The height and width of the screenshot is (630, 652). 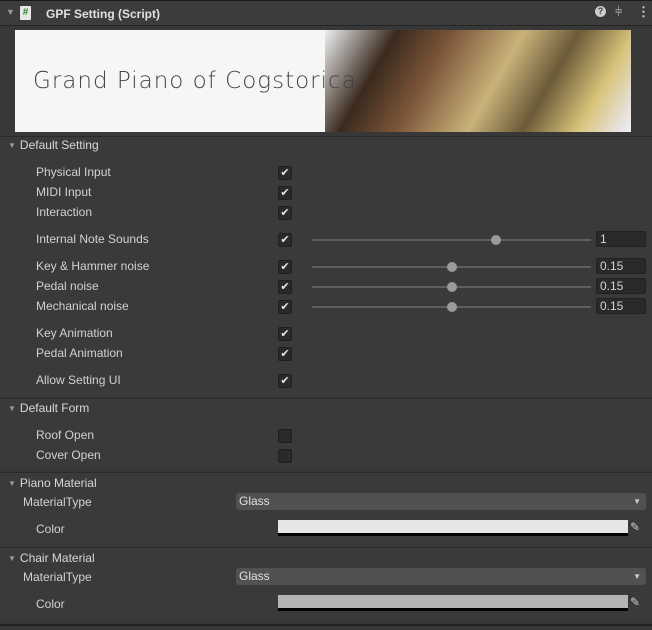 I want to click on component-title: GPF Setting (Script), so click(x=103, y=14).